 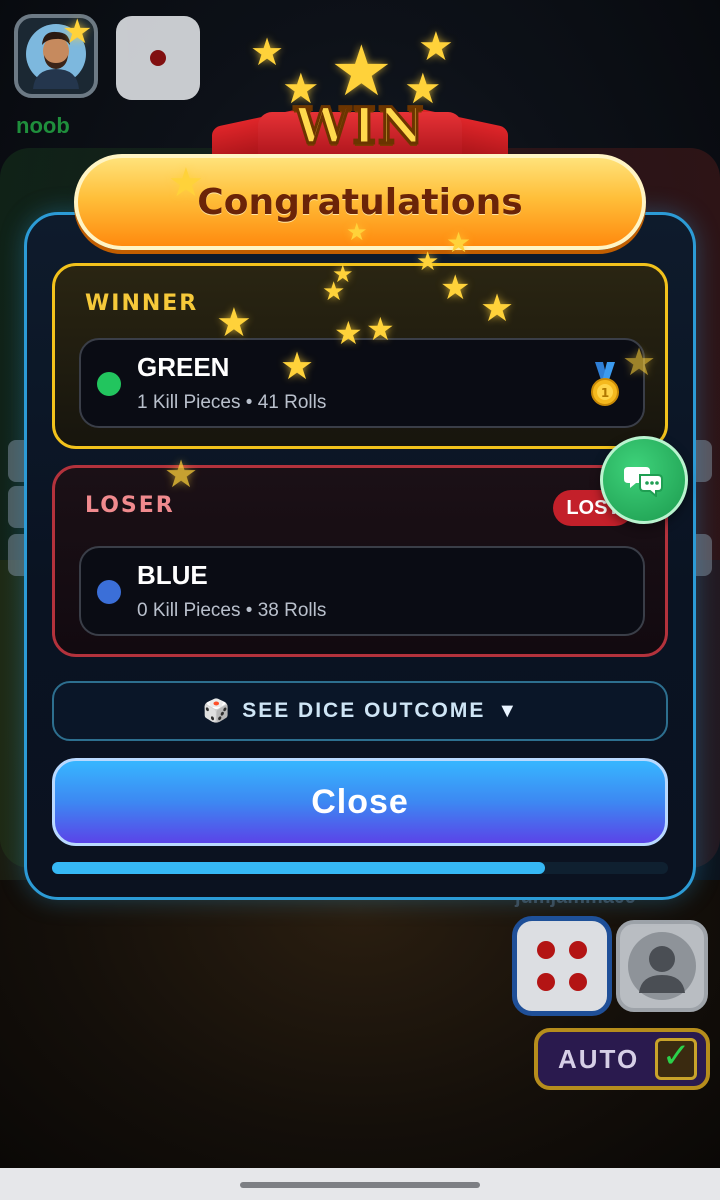 What do you see at coordinates (232, 610) in the screenshot?
I see `loser-stats: 0 Kill Pieces • 38 Rolls` at bounding box center [232, 610].